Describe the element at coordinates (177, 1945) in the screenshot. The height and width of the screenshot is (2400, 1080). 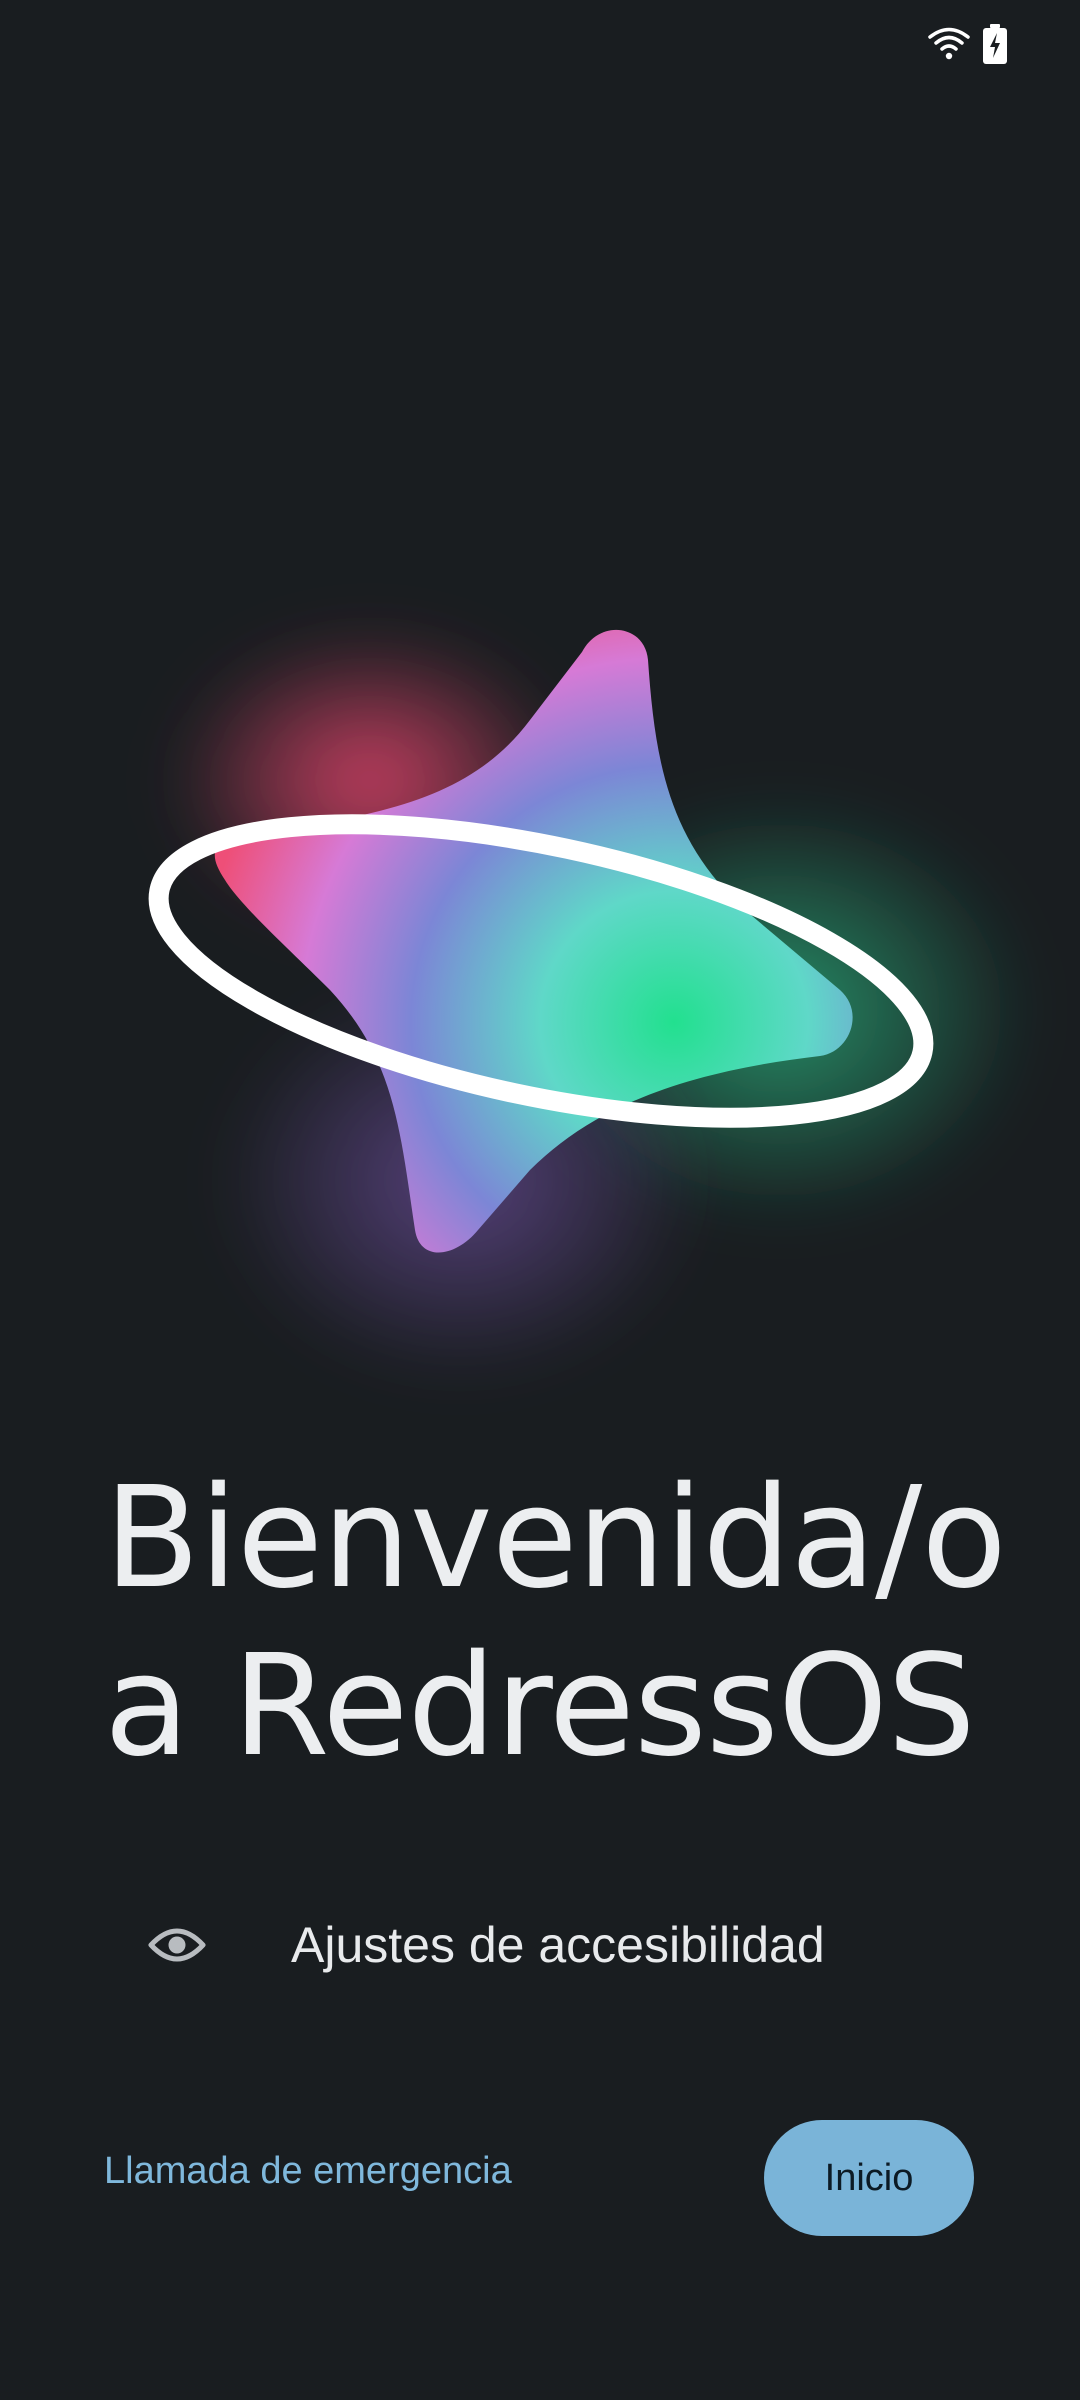
I see `eye-icon` at that location.